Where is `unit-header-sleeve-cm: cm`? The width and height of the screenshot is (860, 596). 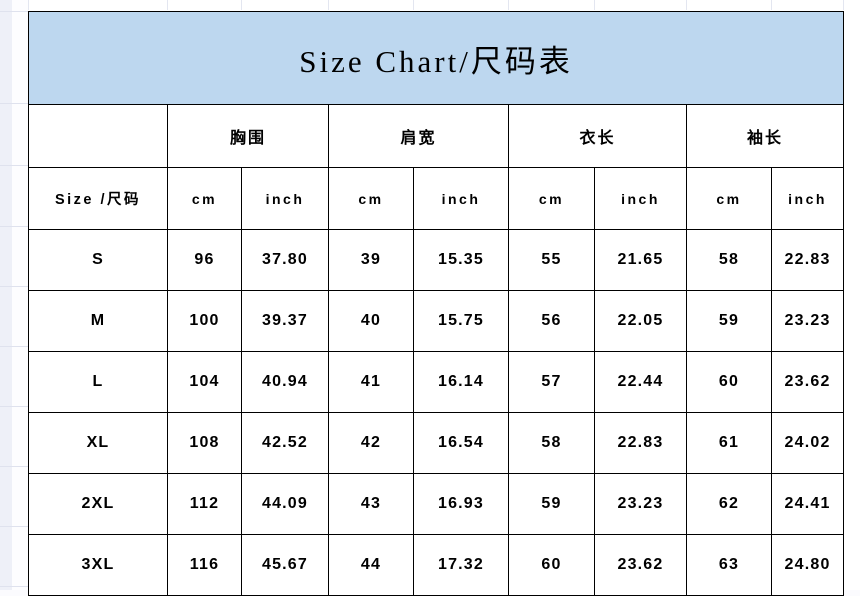 unit-header-sleeve-cm: cm is located at coordinates (729, 198).